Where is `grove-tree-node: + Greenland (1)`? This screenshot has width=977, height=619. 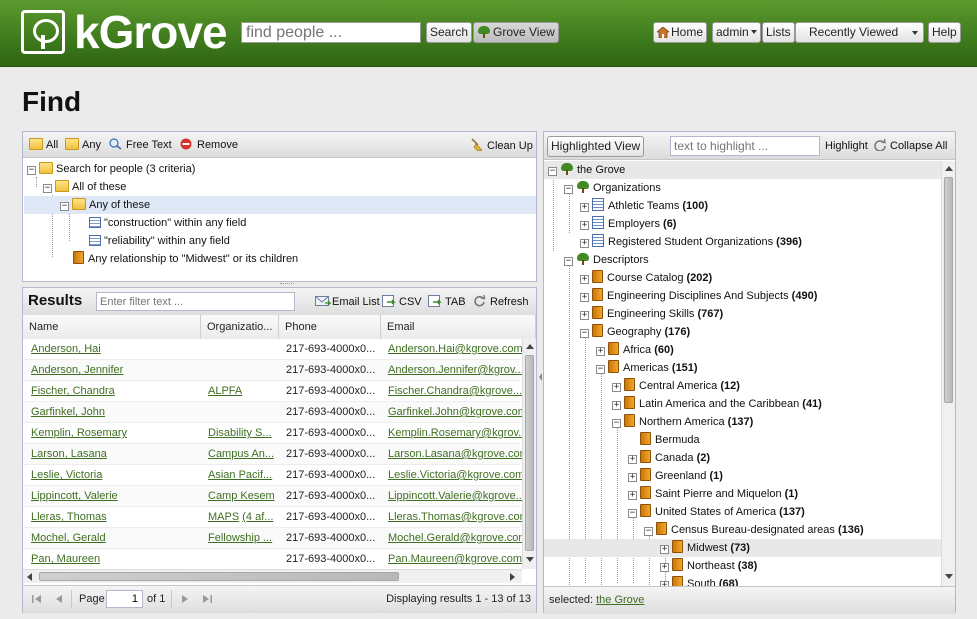
grove-tree-node: + Greenland (1) is located at coordinates (742, 476).